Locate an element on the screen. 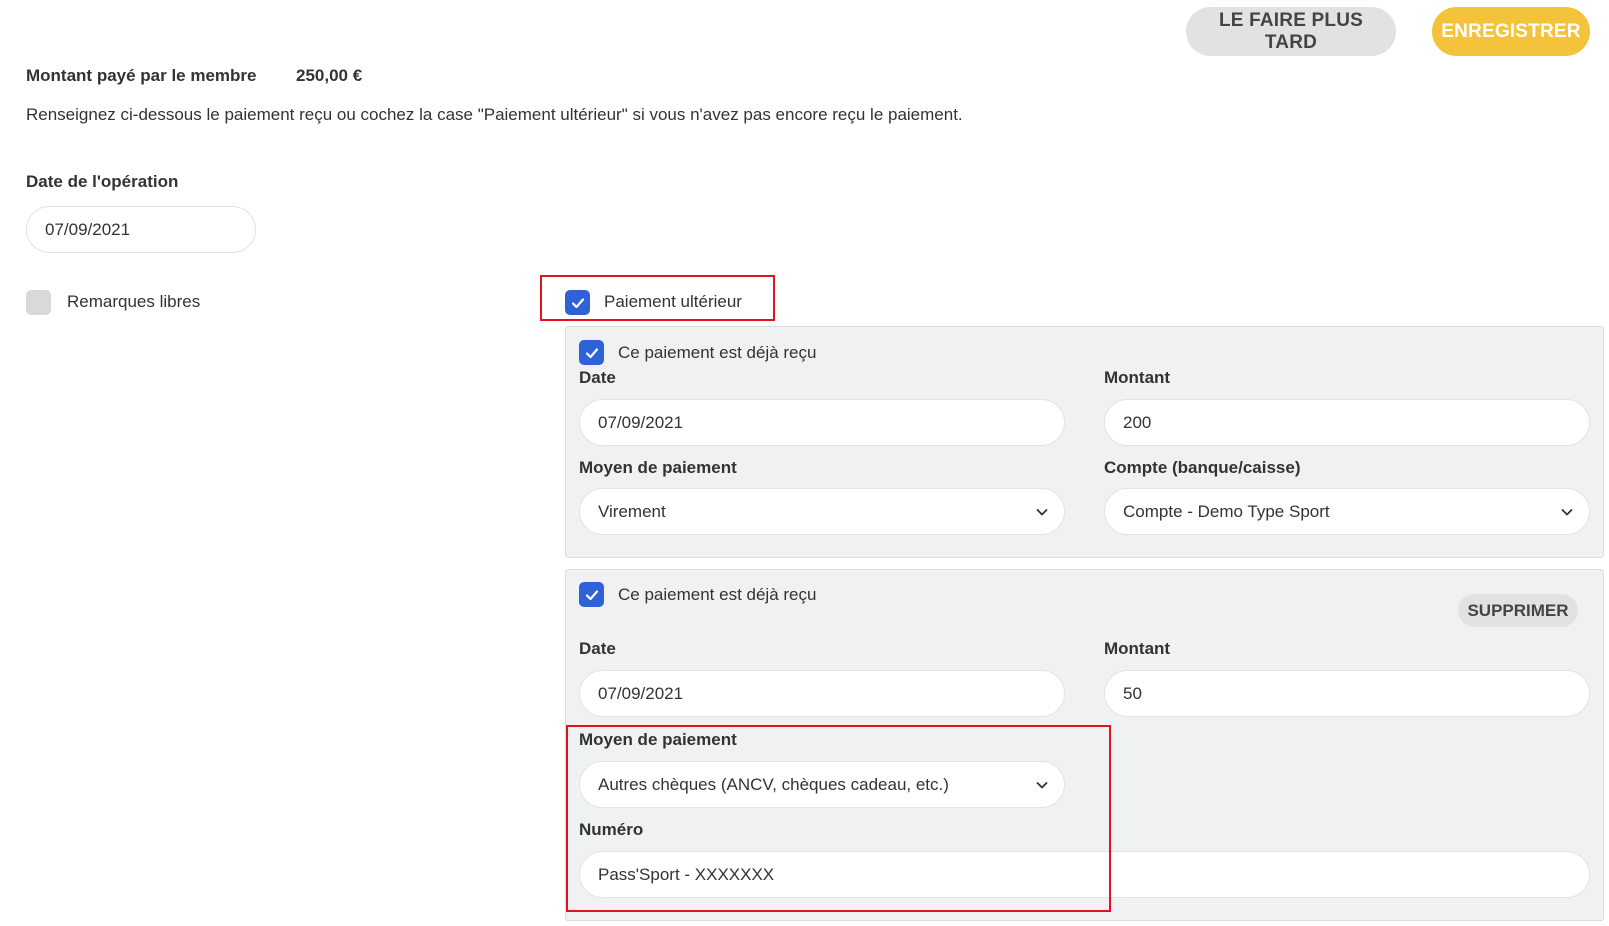 The width and height of the screenshot is (1609, 926). payment-2-received-label: Ce paiement est déjà reçu is located at coordinates (717, 594).